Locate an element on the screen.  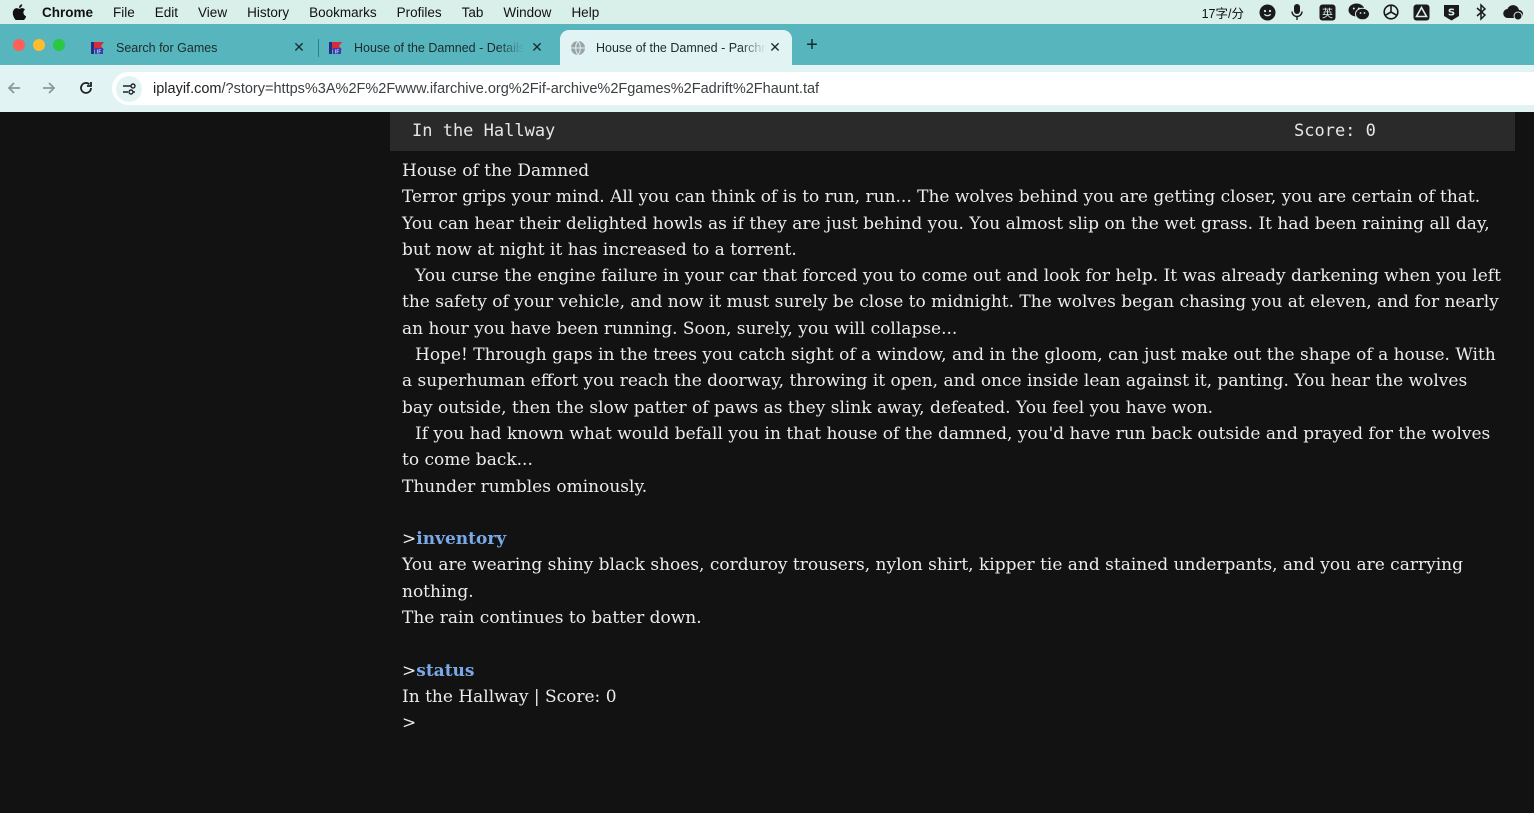
s-app-icon: S is located at coordinates (1451, 12).